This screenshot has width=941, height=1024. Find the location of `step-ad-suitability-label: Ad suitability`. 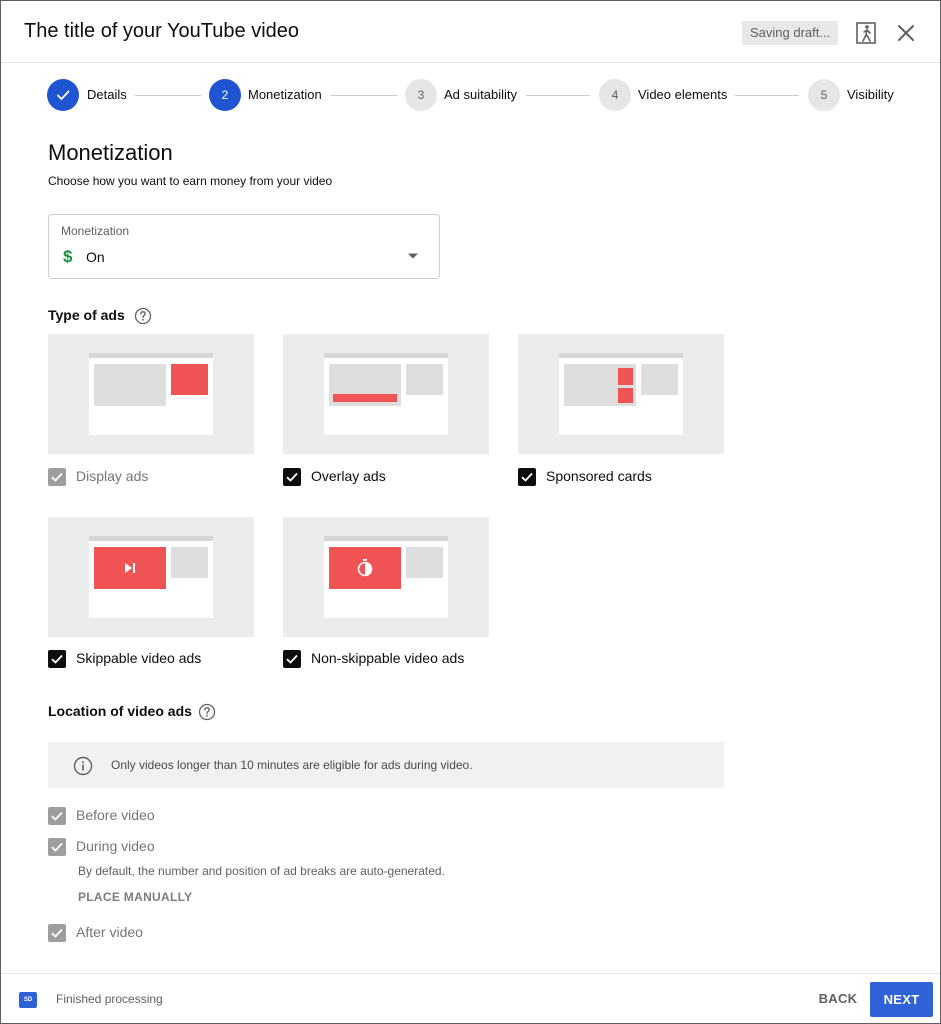

step-ad-suitability-label: Ad suitability is located at coordinates (480, 94).